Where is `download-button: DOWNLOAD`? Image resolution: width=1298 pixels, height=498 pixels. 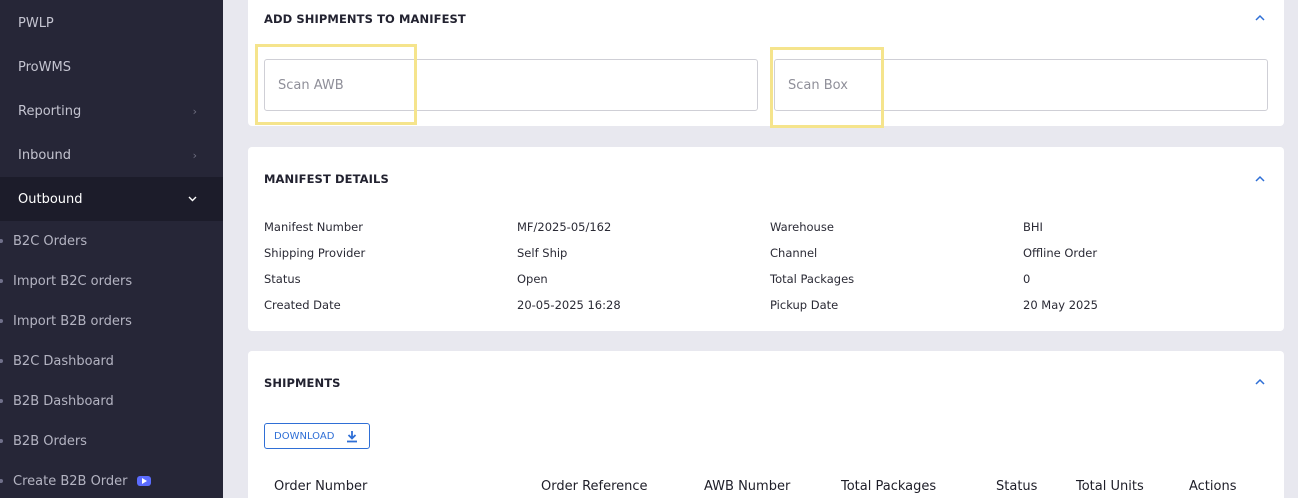
download-button: DOWNLOAD is located at coordinates (317, 436).